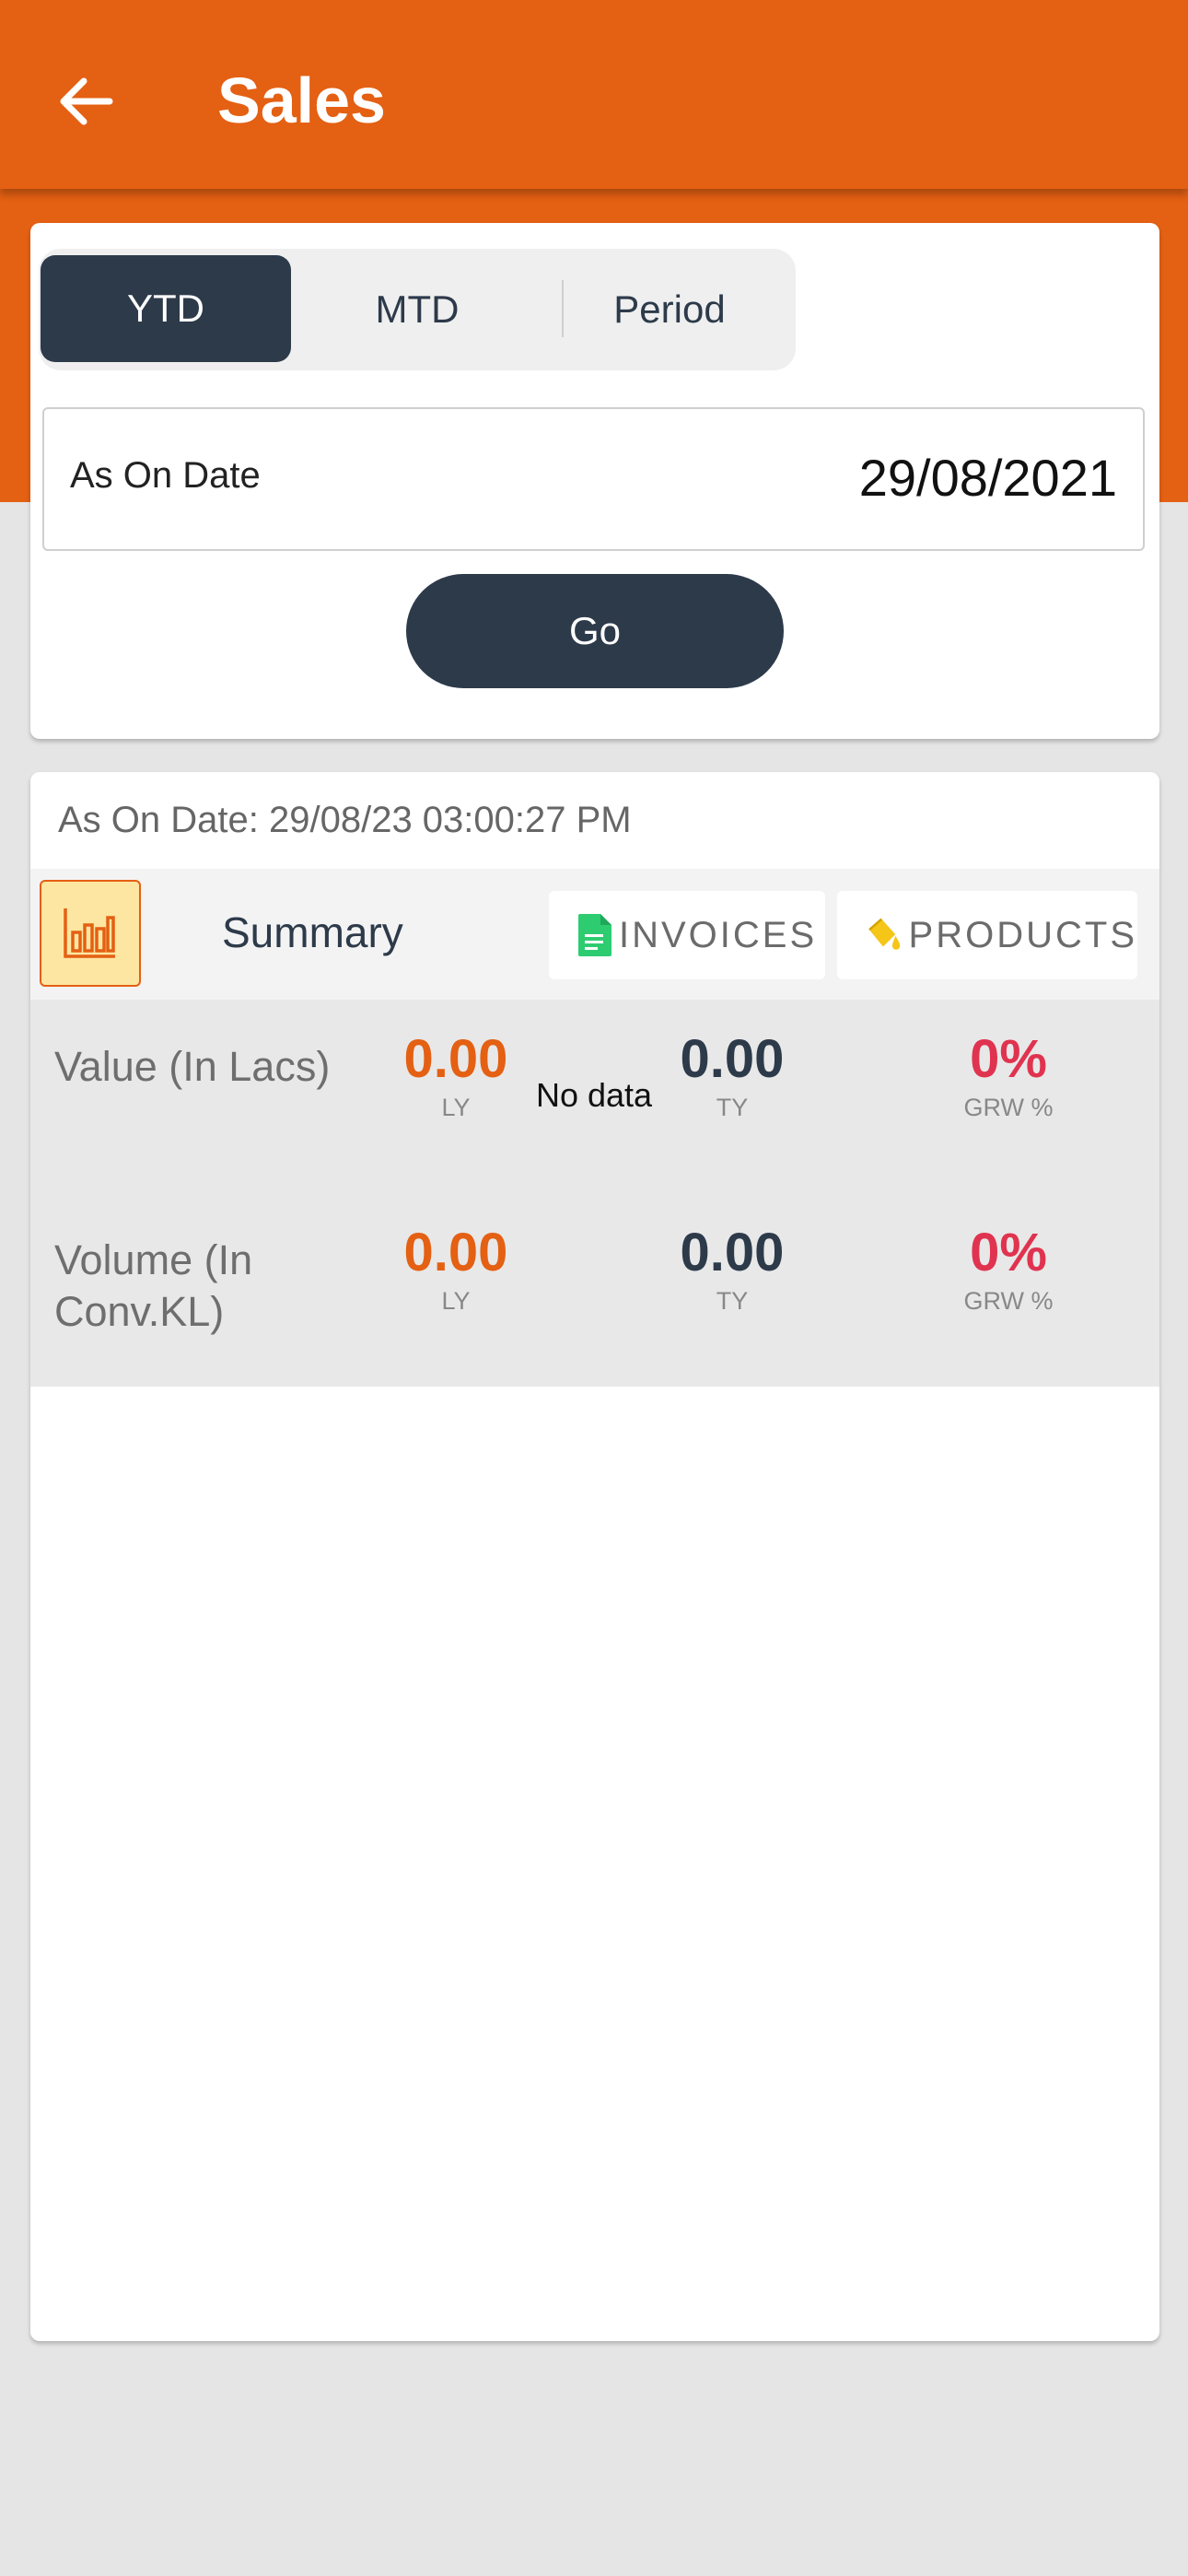 This screenshot has height=2576, width=1188. What do you see at coordinates (732, 1253) in the screenshot?
I see `metric-ty-value: 0.00` at bounding box center [732, 1253].